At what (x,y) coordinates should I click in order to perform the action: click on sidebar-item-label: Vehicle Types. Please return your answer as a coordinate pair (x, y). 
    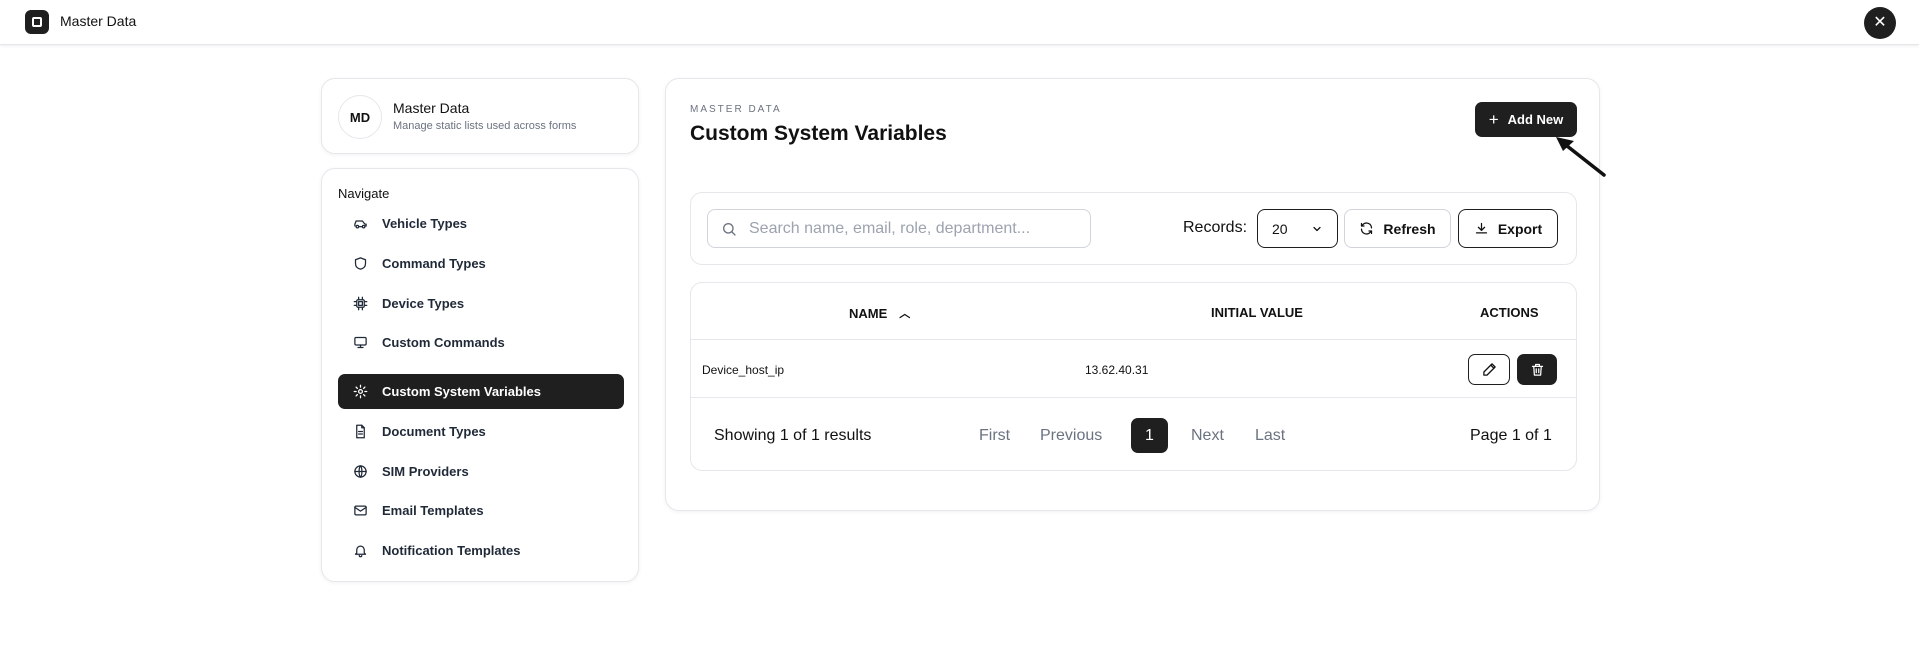
    Looking at the image, I should click on (425, 223).